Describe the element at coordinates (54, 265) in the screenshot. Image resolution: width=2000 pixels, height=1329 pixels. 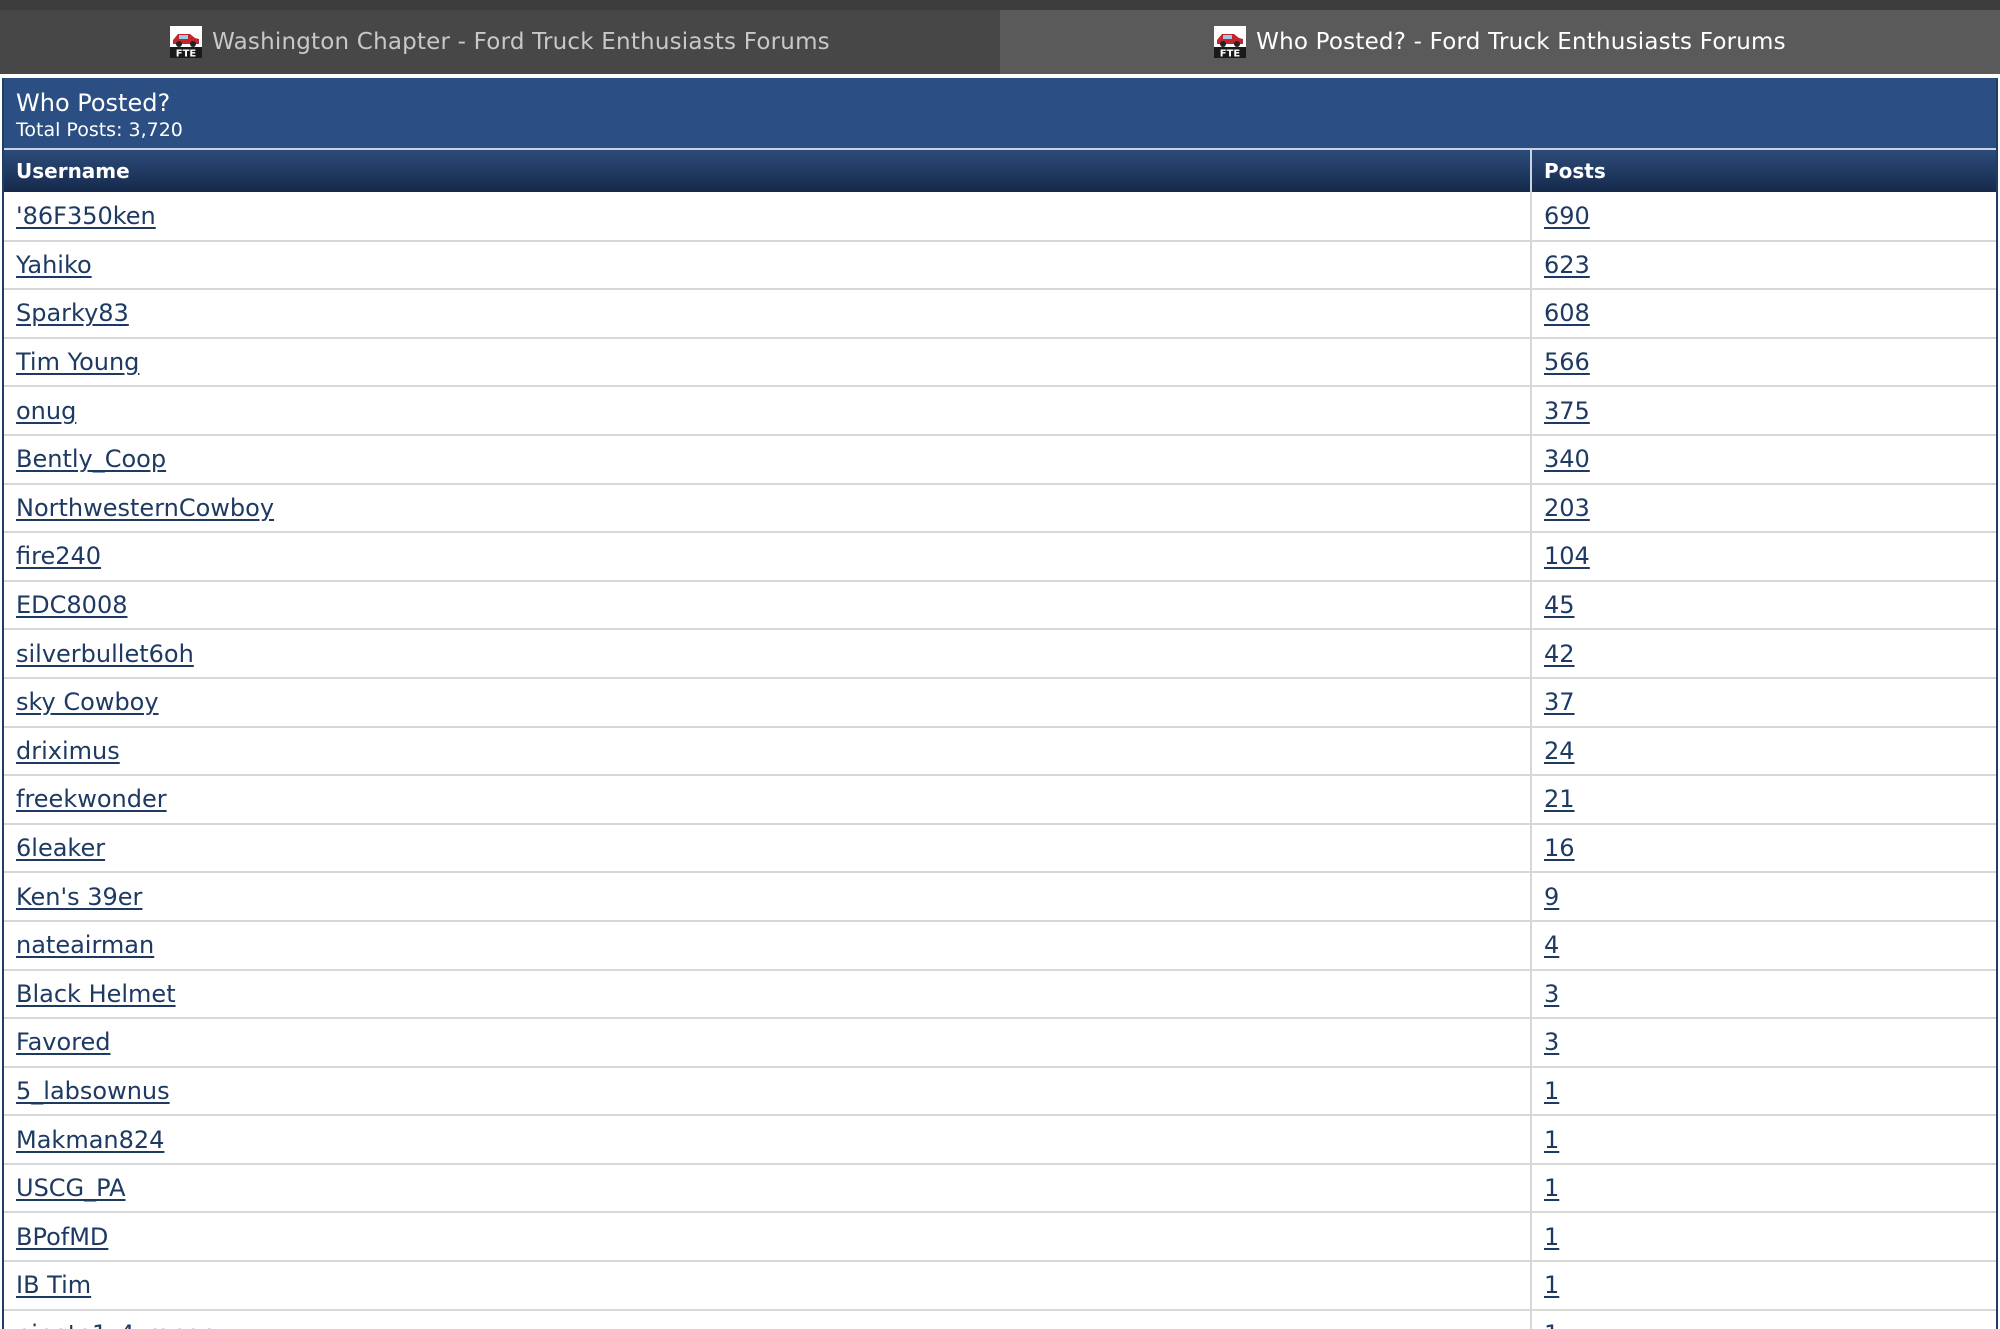
I see `username-link: Yahiko` at that location.